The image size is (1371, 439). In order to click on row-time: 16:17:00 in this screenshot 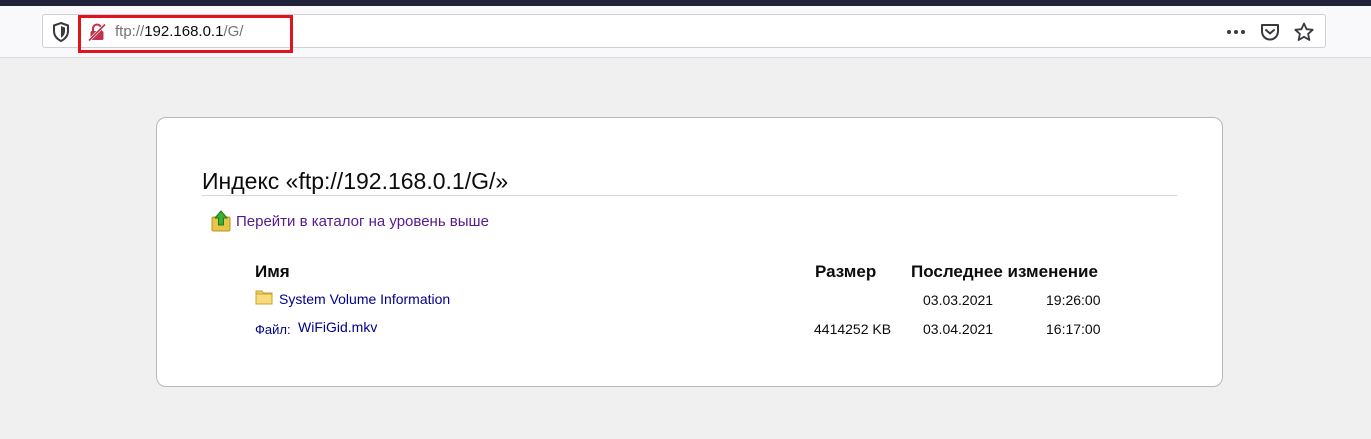, I will do `click(1073, 329)`.